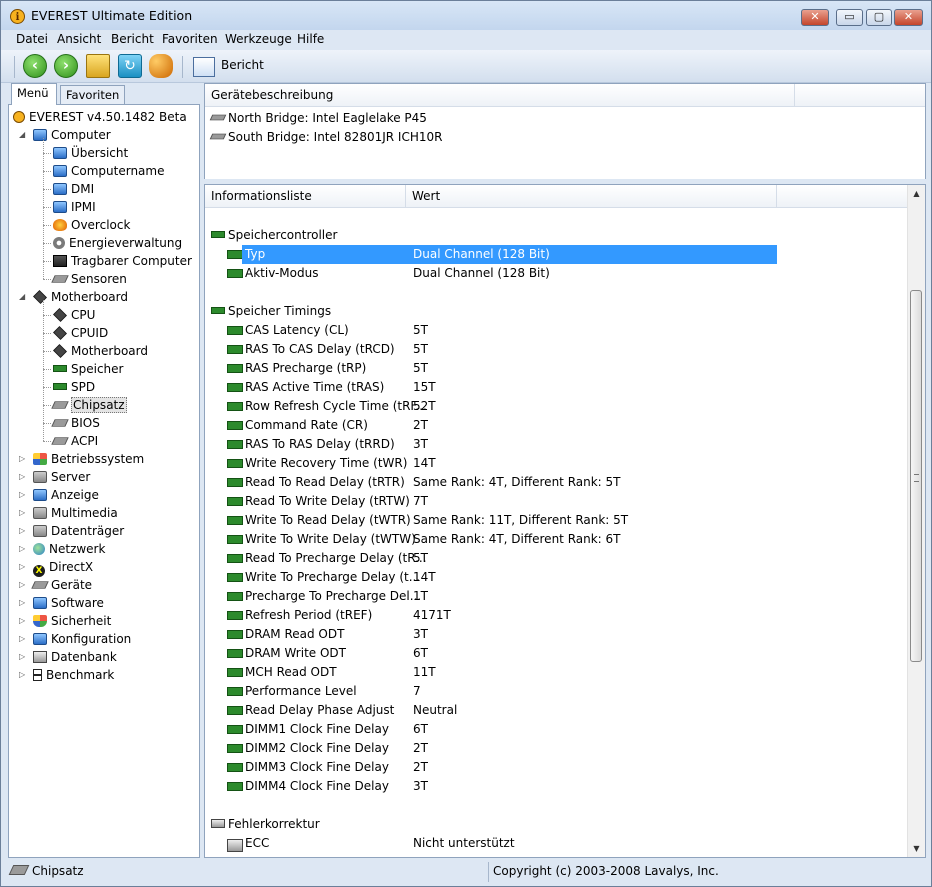 Image resolution: width=932 pixels, height=887 pixels. Describe the element at coordinates (879, 17) in the screenshot. I see `maximize-button: ▢` at that location.